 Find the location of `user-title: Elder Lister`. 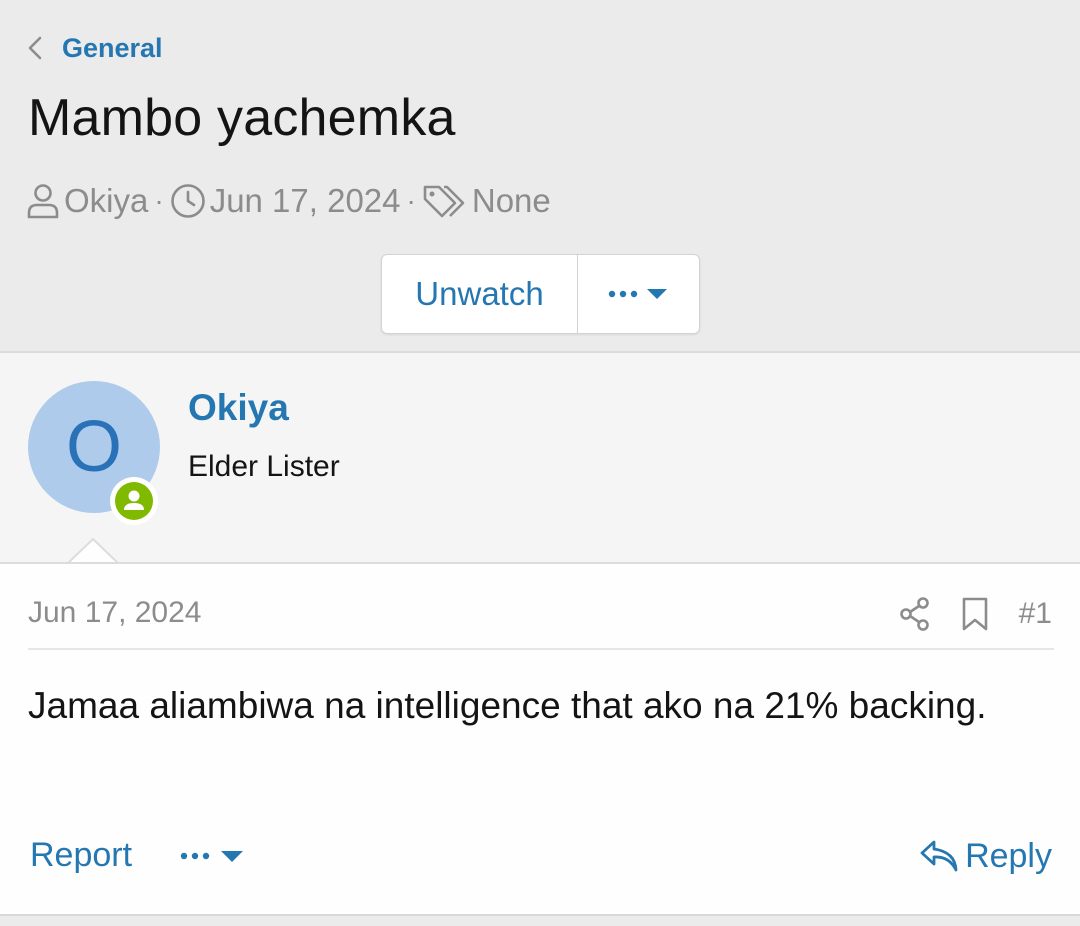

user-title: Elder Lister is located at coordinates (264, 466).